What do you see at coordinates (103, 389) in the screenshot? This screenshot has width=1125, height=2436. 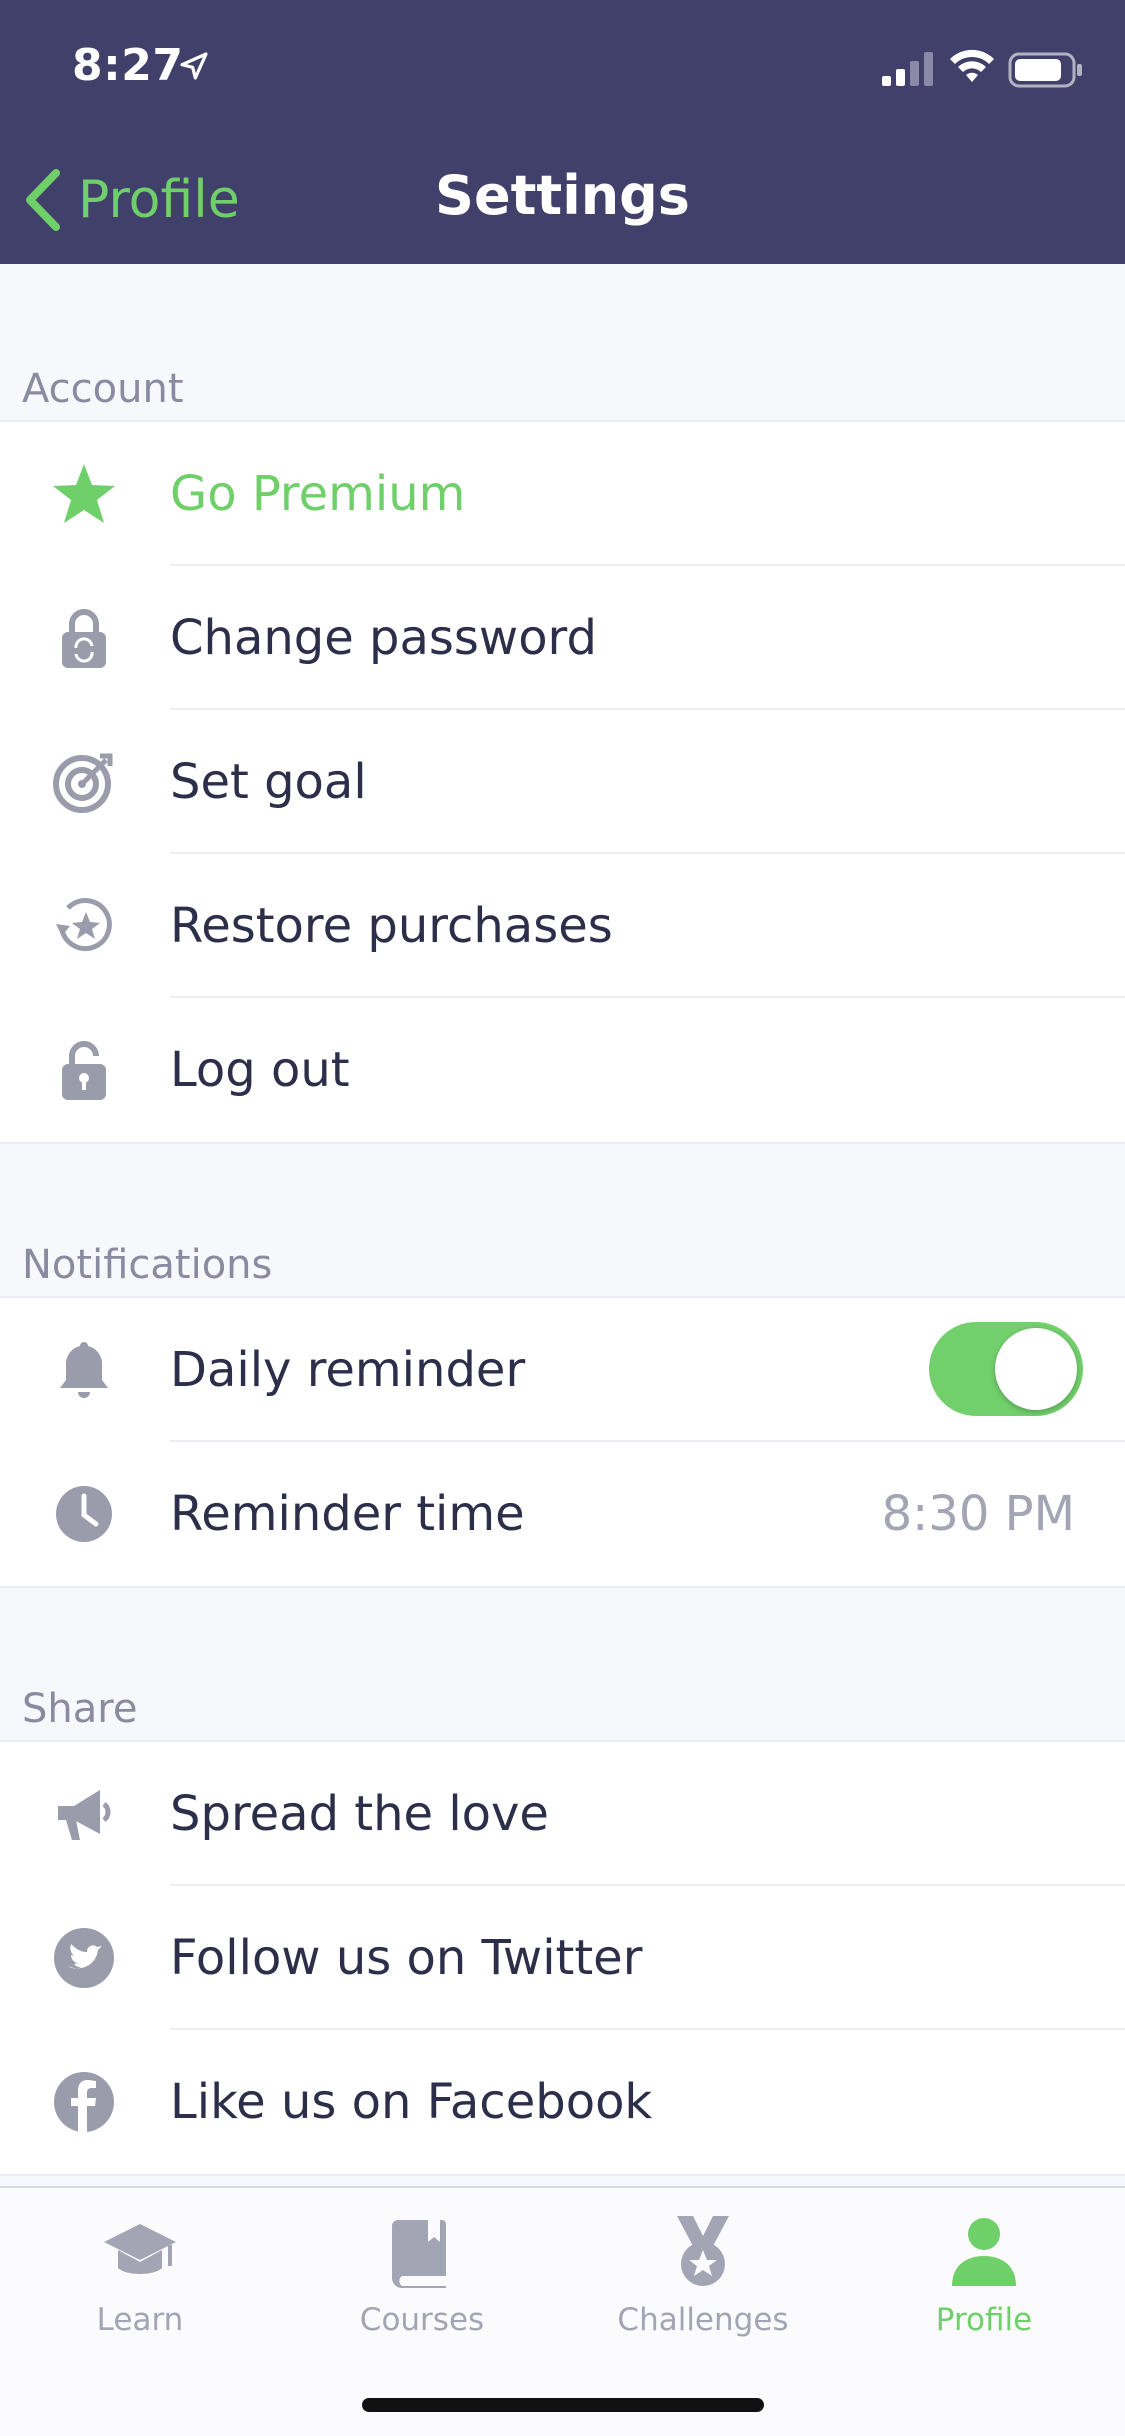 I see `section-label-account: Account` at bounding box center [103, 389].